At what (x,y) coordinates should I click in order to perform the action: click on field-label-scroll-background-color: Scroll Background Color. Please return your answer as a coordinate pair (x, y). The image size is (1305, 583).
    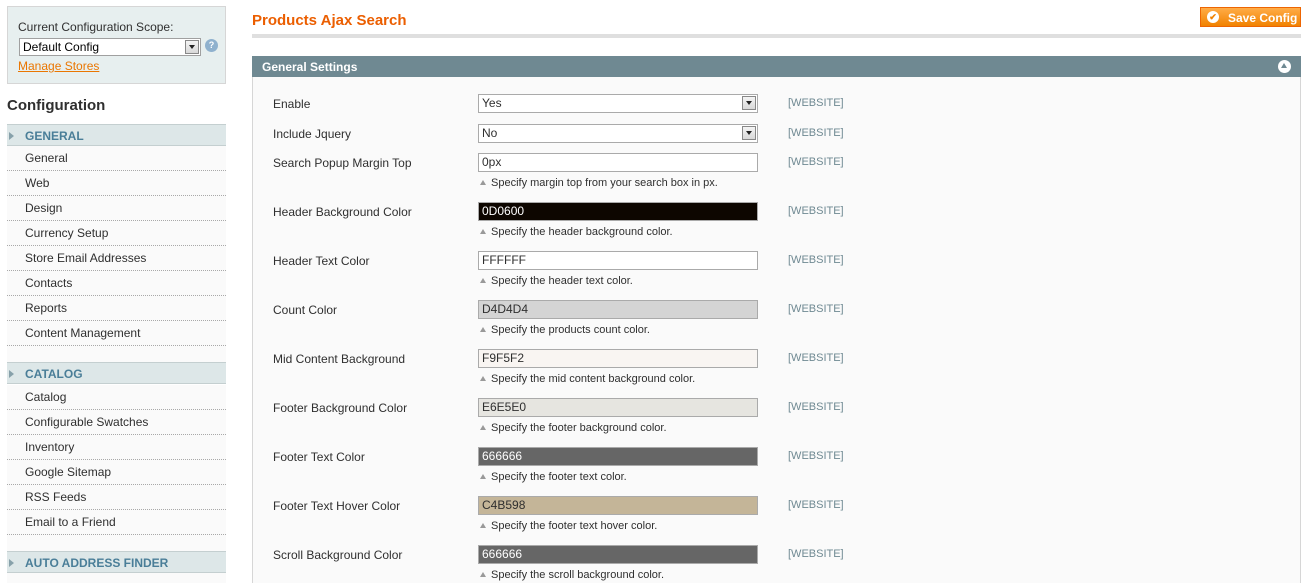
    Looking at the image, I should click on (338, 555).